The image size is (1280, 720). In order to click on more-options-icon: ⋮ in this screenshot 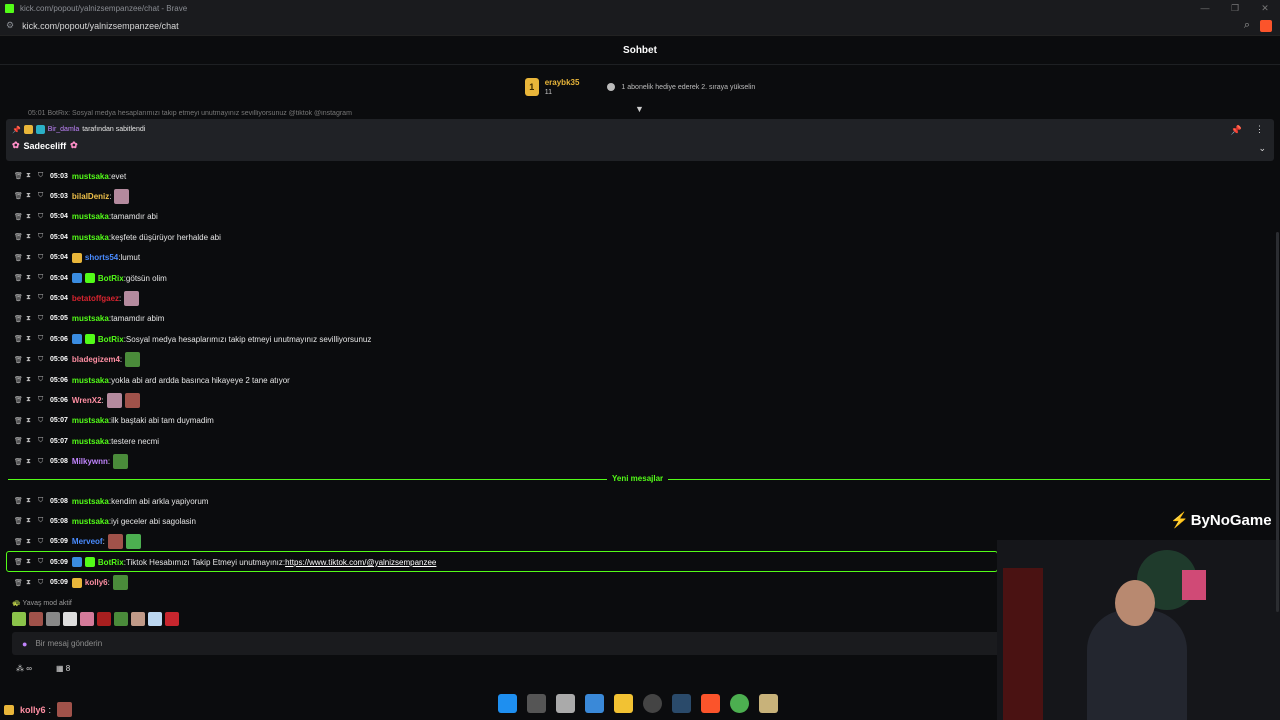, I will do `click(1259, 129)`.